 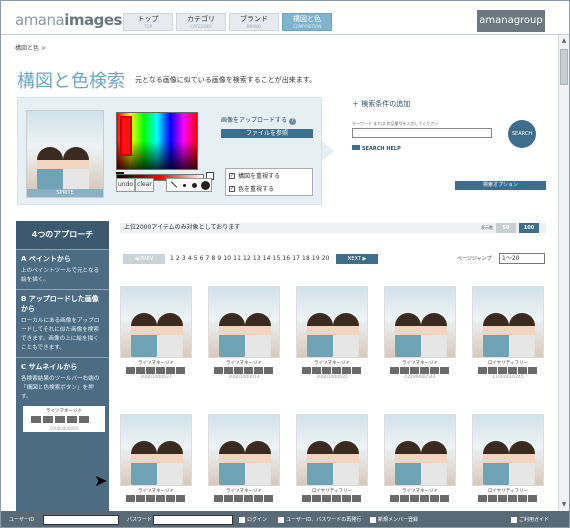 I want to click on password-label: パスワード, so click(x=140, y=520).